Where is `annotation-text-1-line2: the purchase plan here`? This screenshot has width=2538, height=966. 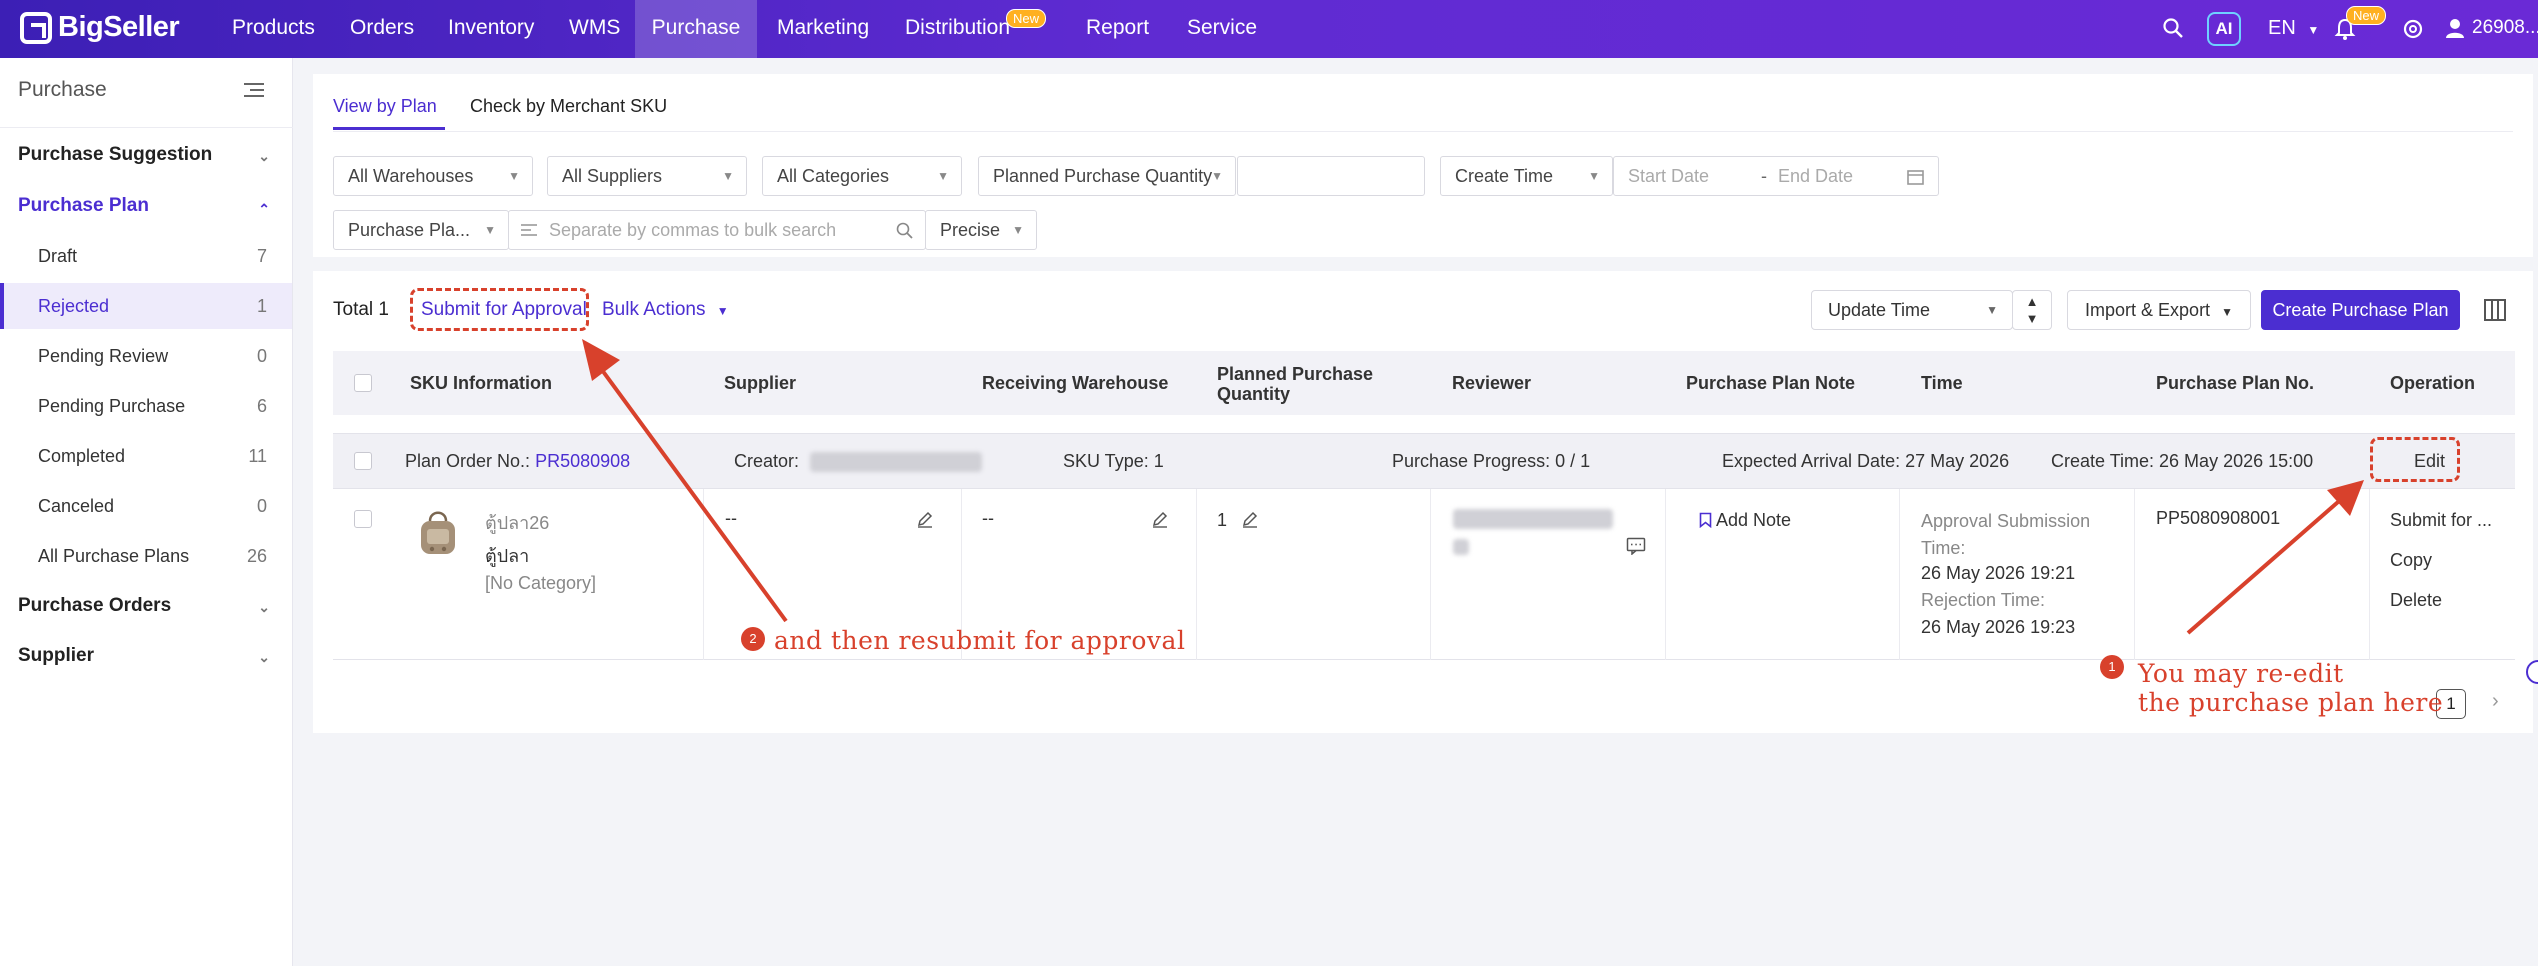
annotation-text-1-line2: the purchase plan here is located at coordinates (2291, 702).